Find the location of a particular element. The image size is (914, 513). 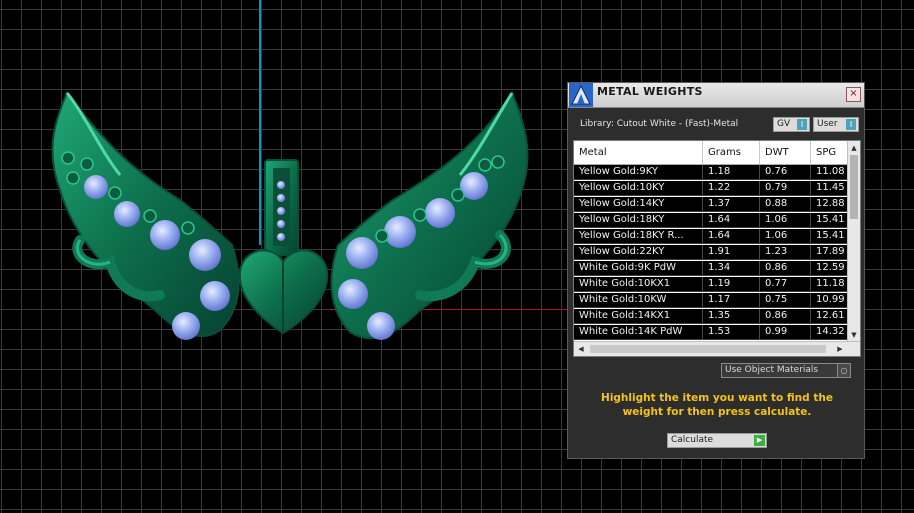

table-row: White Gold:14KX1 1.35 0.86 12.61 is located at coordinates (711, 316).